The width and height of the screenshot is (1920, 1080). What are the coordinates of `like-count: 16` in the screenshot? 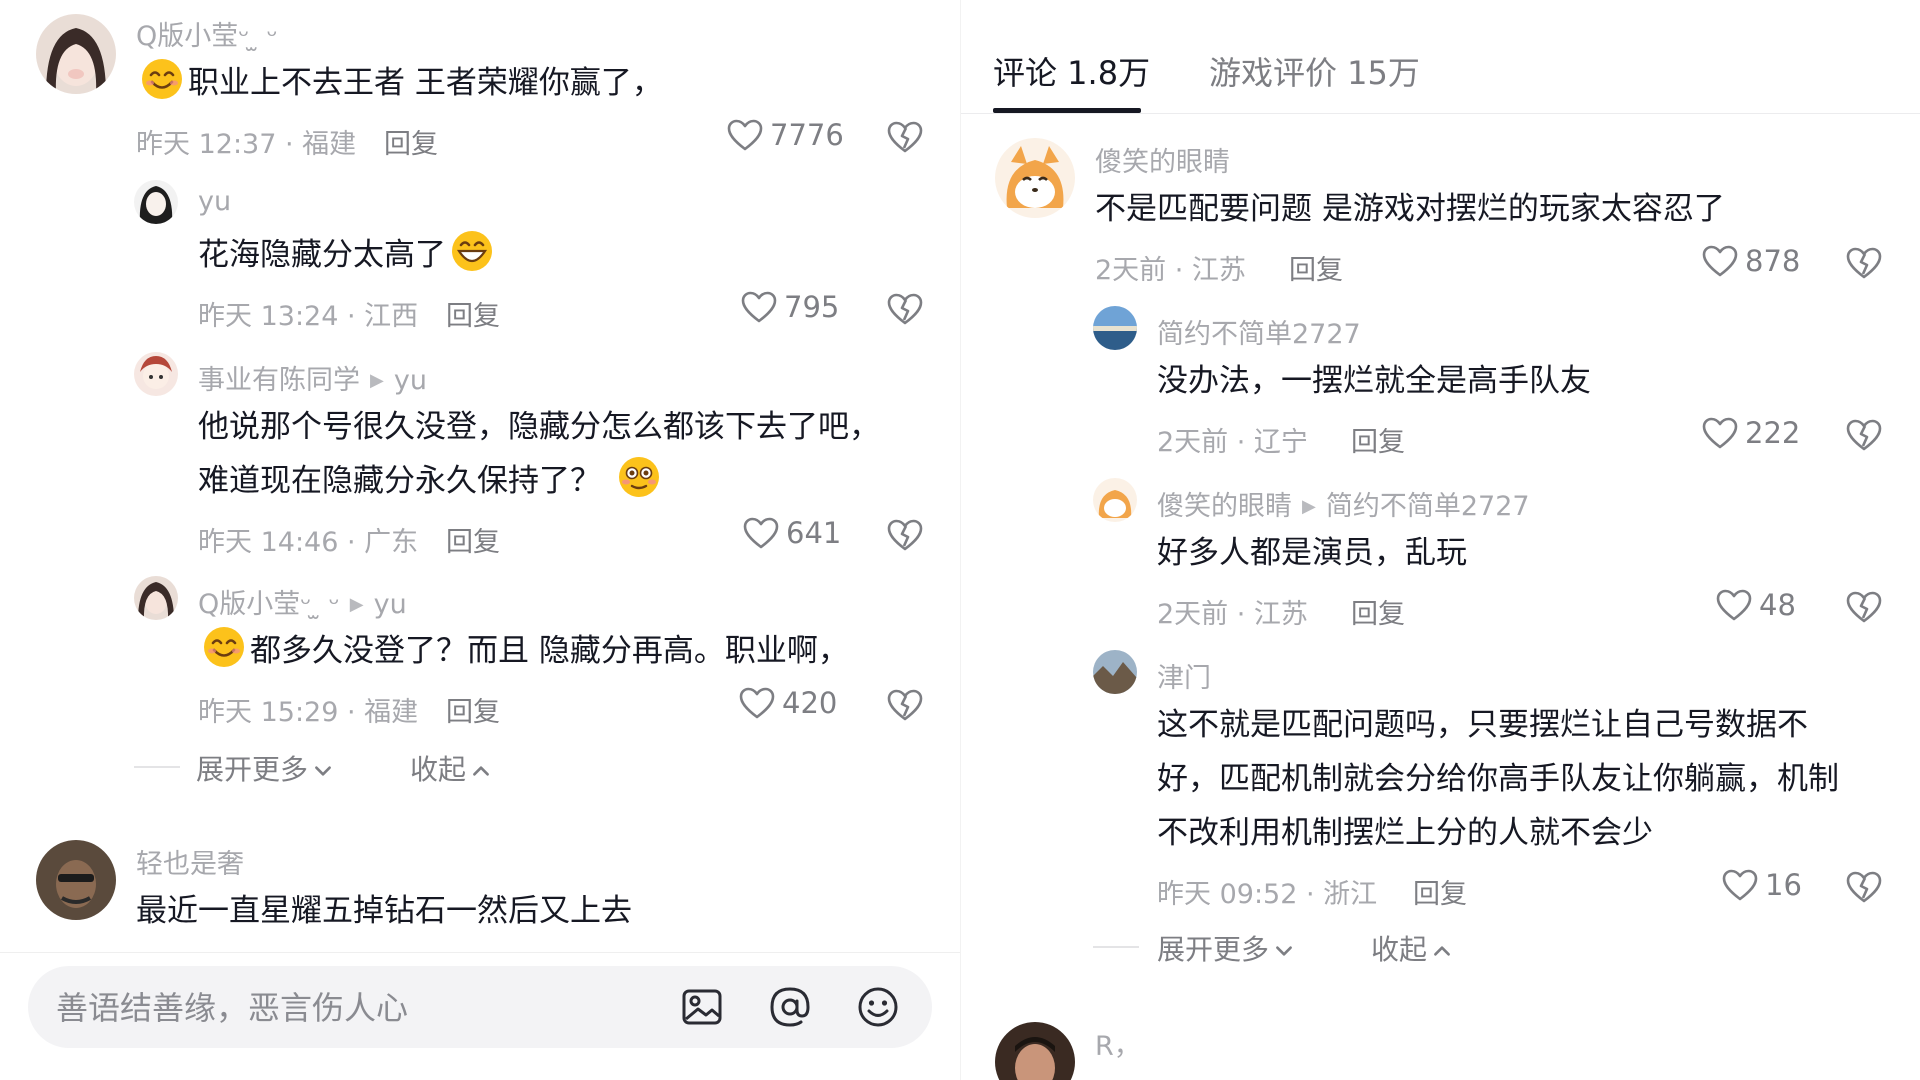 It's located at (1783, 885).